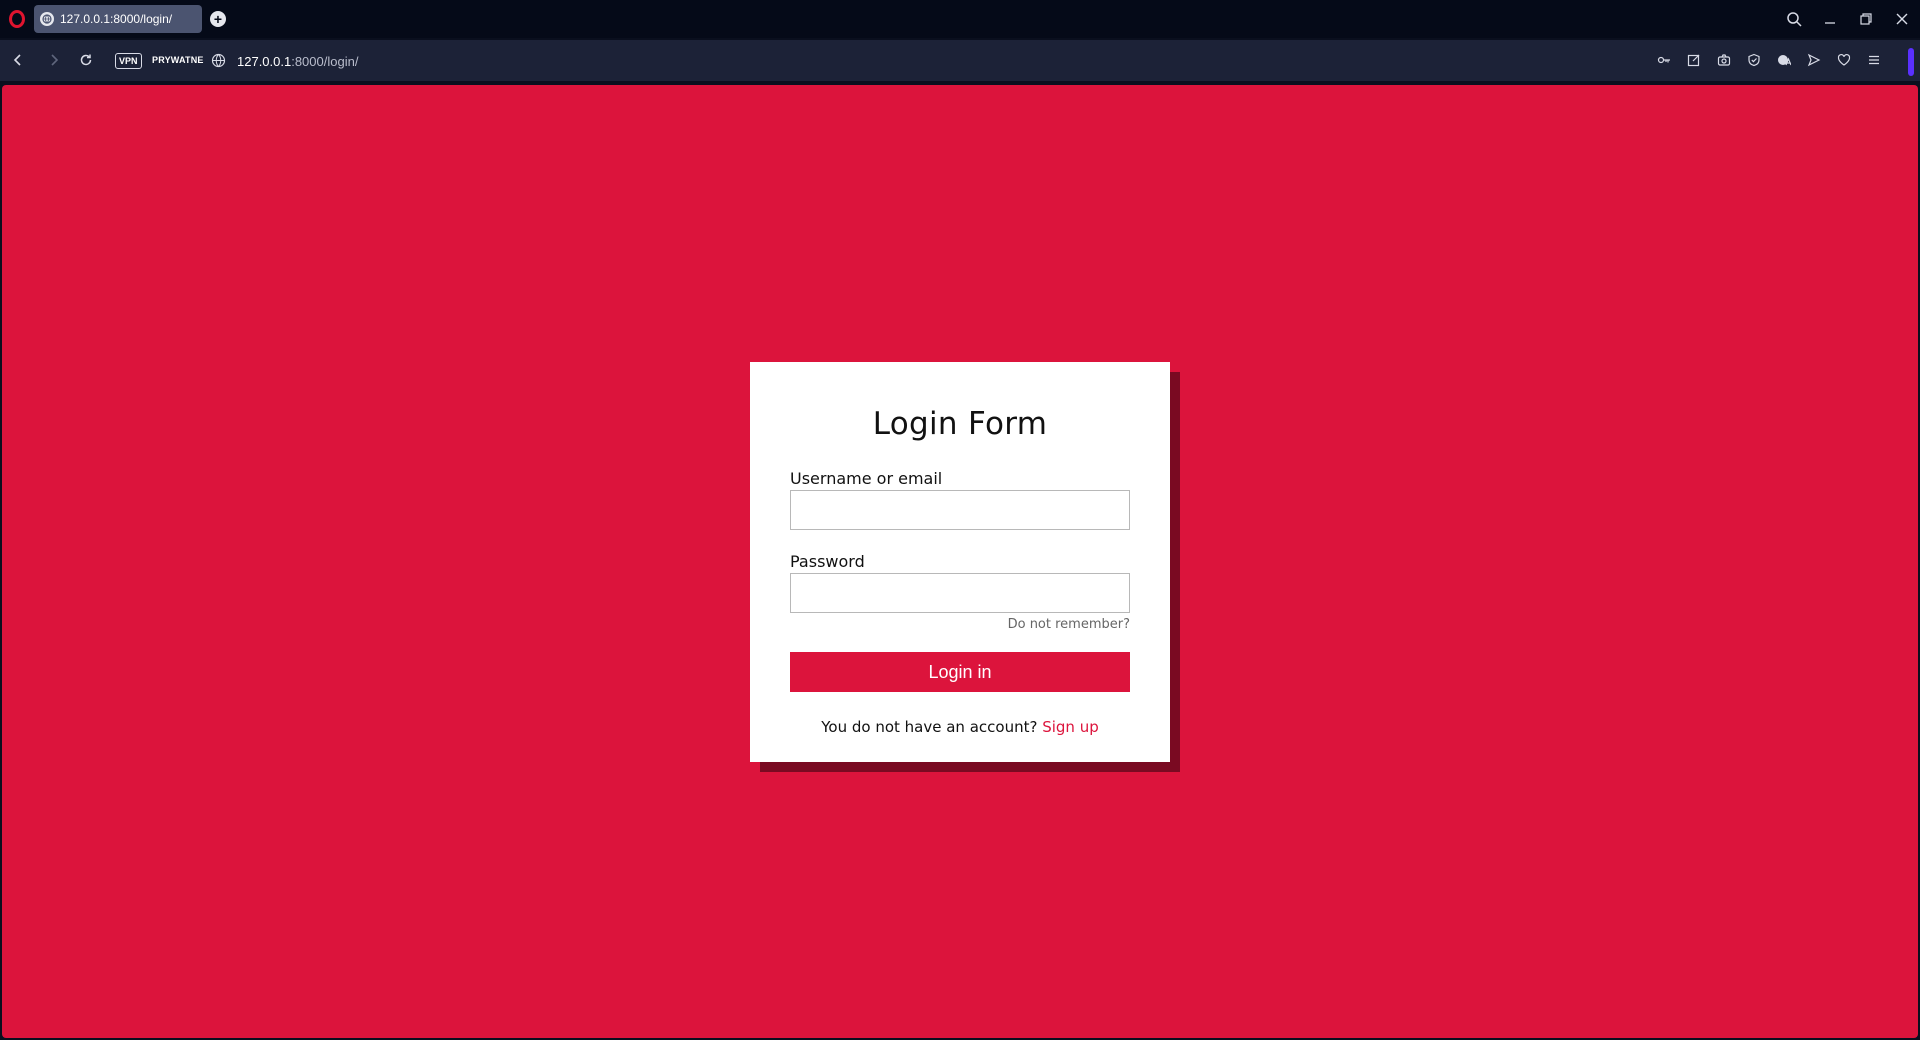 The width and height of the screenshot is (1920, 1040). I want to click on shield-icon, so click(1754, 60).